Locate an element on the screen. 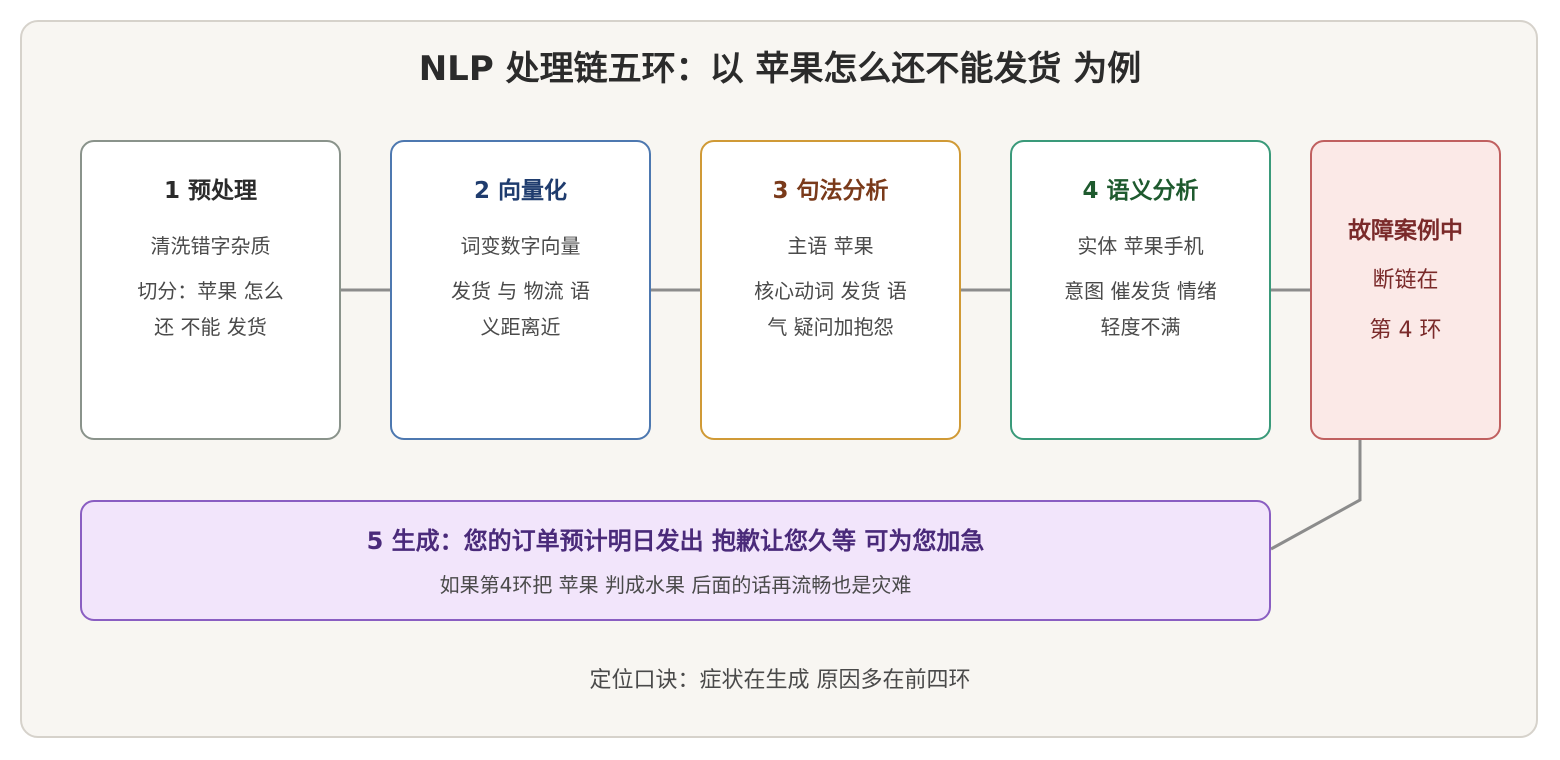  fault-heading: 故障案例中 is located at coordinates (1405, 231).